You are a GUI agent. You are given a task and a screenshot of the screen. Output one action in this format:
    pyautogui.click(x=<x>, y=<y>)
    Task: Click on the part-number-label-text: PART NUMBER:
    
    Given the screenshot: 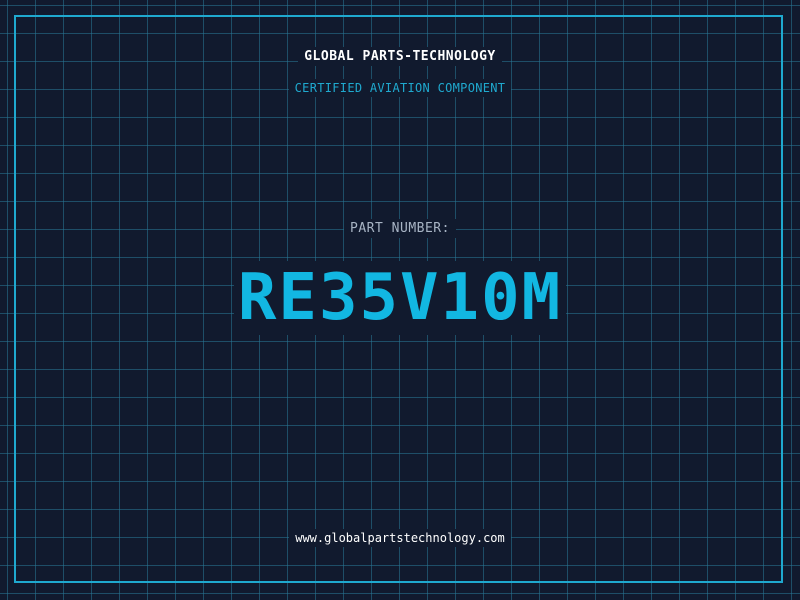 What is the action you would take?
    pyautogui.click(x=400, y=228)
    